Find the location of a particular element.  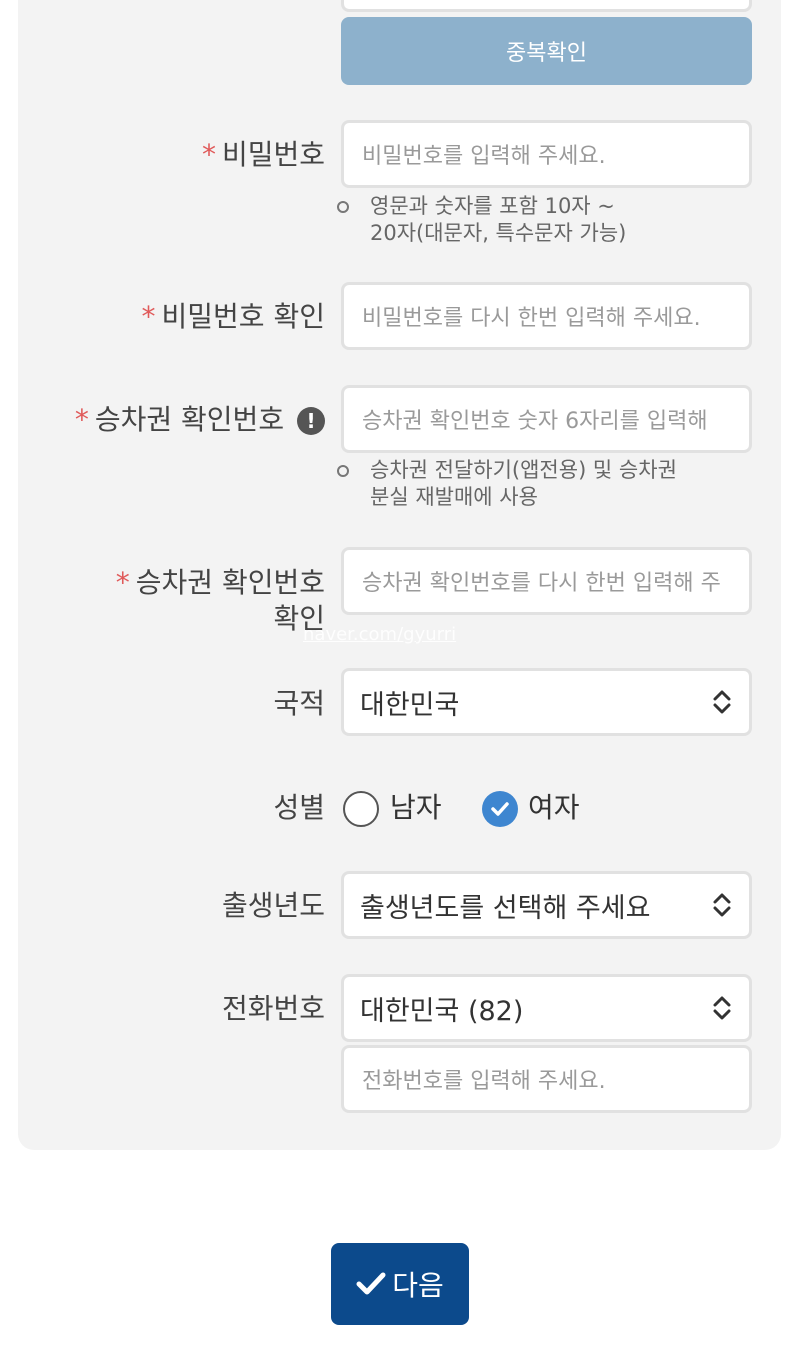

next-button: 다음 is located at coordinates (400, 1284).